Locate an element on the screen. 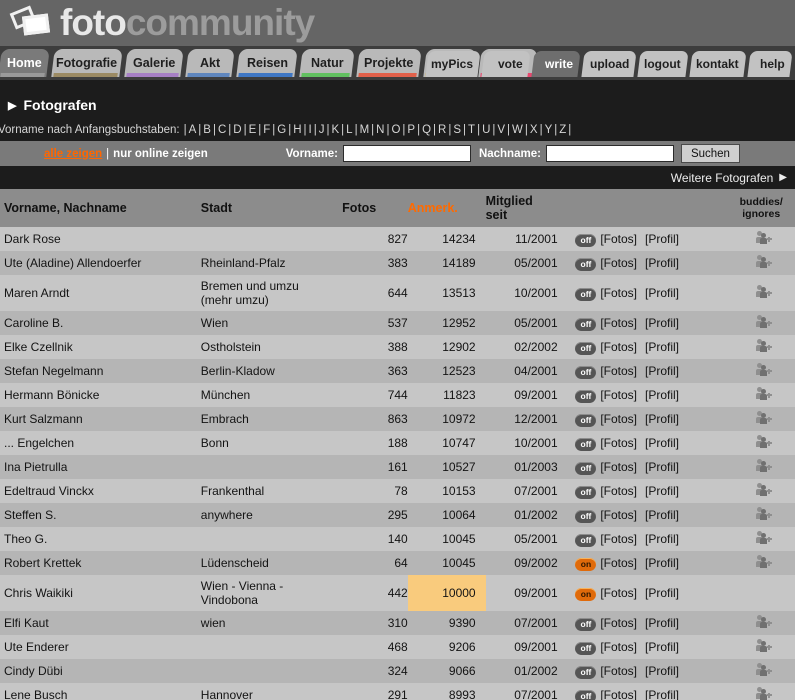 The width and height of the screenshot is (795, 700). alpha-link-k: K is located at coordinates (335, 130).